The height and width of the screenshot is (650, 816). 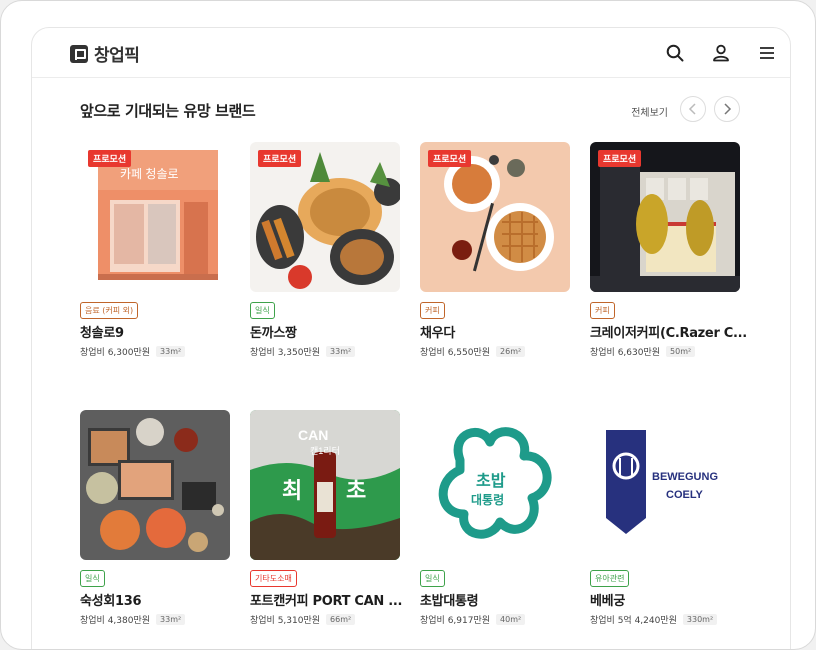 What do you see at coordinates (273, 333) in the screenshot?
I see `brand-name: 돈까스짱` at bounding box center [273, 333].